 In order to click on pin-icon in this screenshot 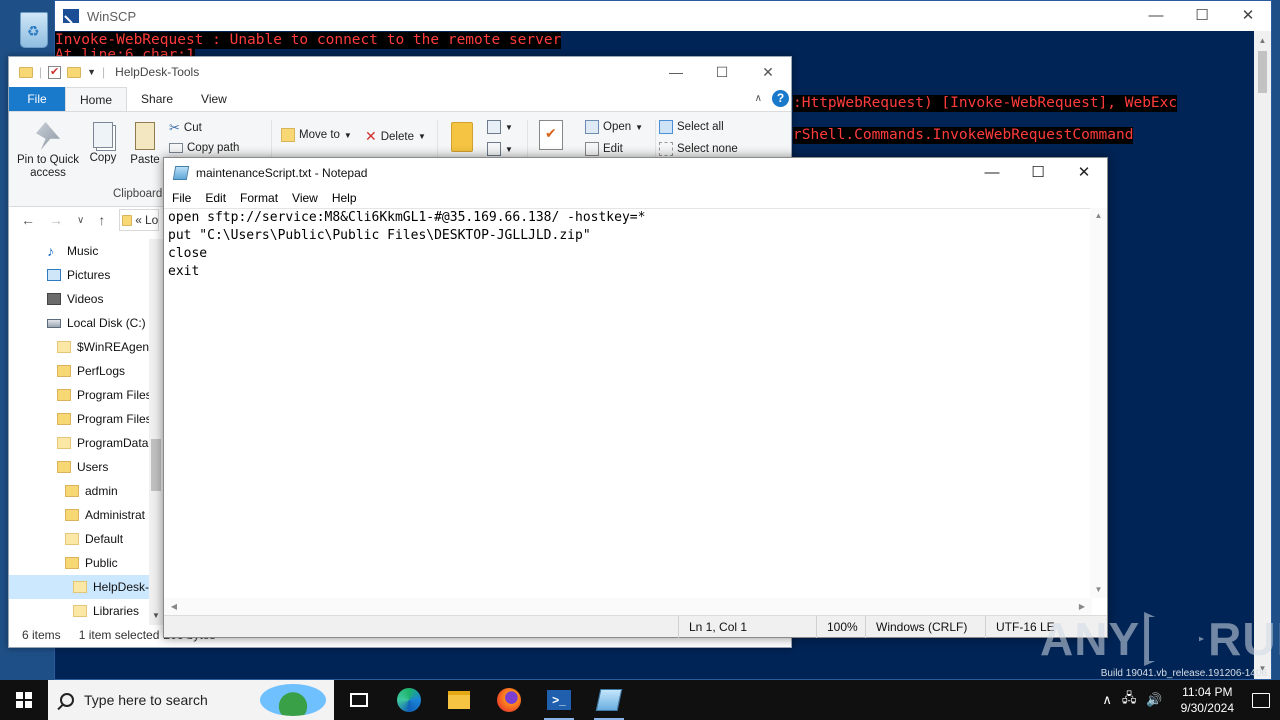, I will do `click(48, 136)`.